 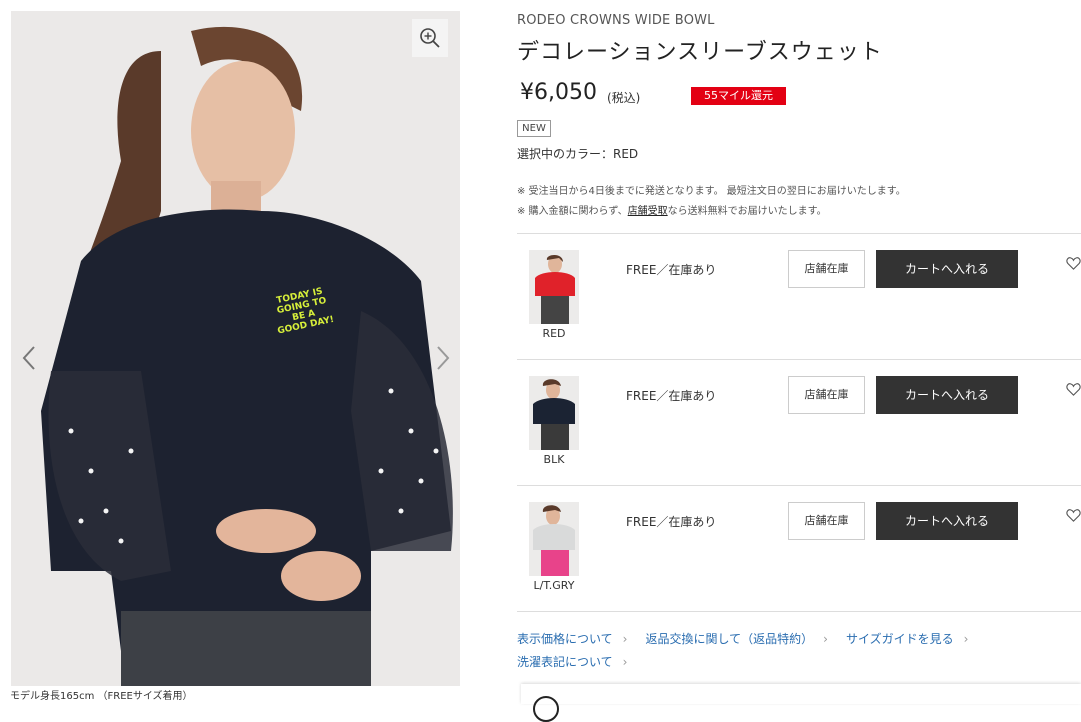 I want to click on bottom-card, so click(x=801, y=703).